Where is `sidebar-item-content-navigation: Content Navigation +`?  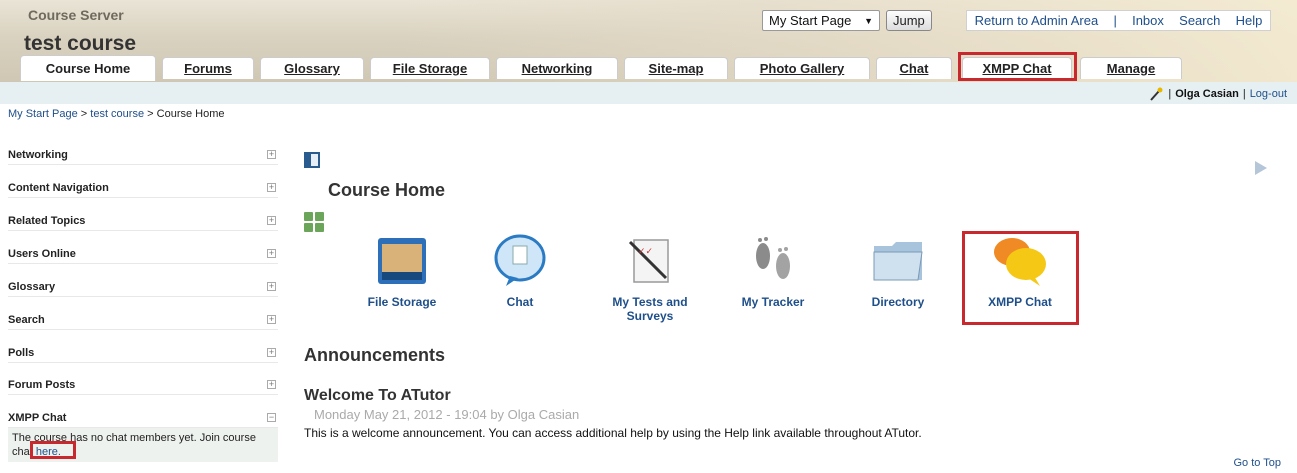
sidebar-item-content-navigation: Content Navigation + is located at coordinates (143, 188).